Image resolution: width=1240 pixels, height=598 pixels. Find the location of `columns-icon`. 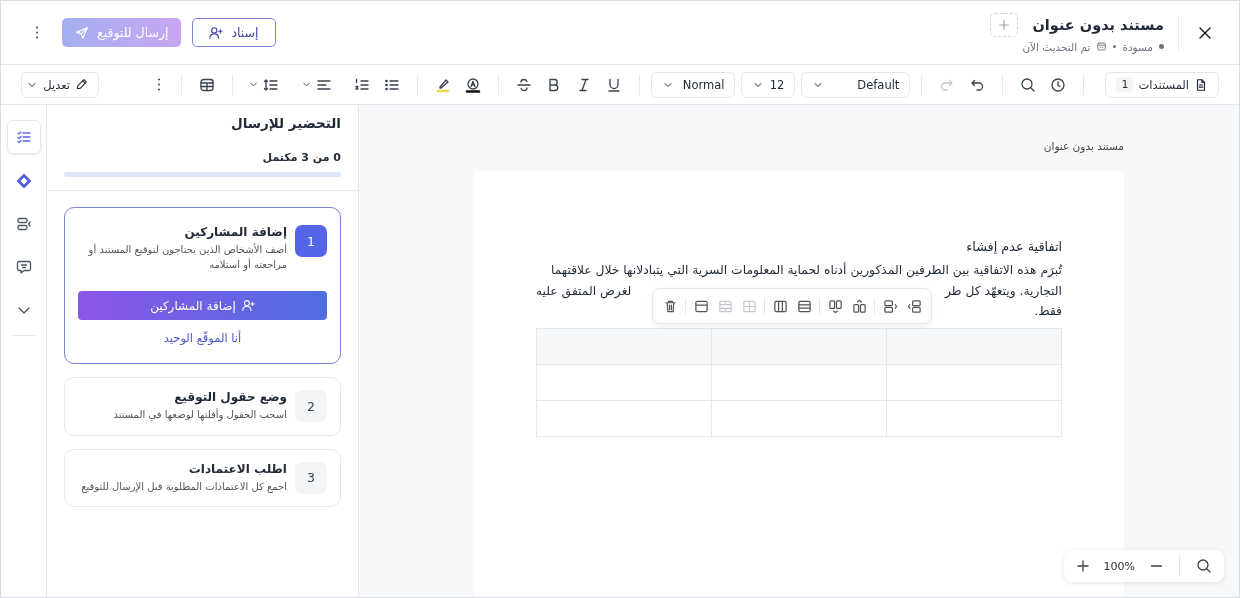

columns-icon is located at coordinates (780, 306).